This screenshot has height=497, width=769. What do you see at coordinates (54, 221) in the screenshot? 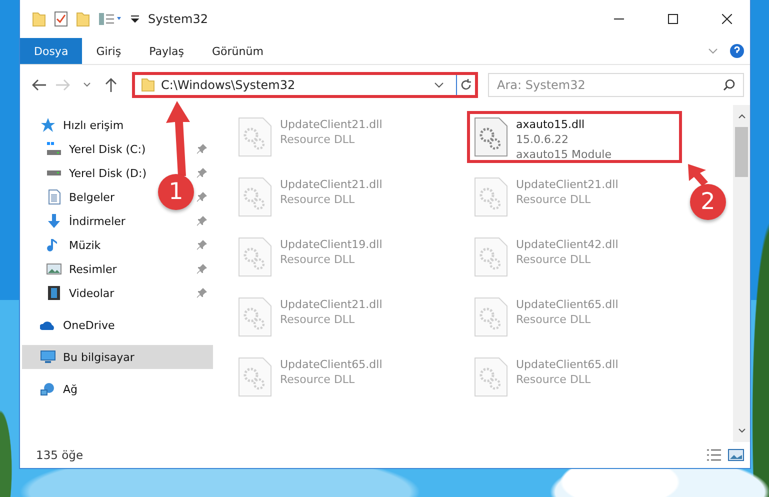
I see `download-arrow-icon` at bounding box center [54, 221].